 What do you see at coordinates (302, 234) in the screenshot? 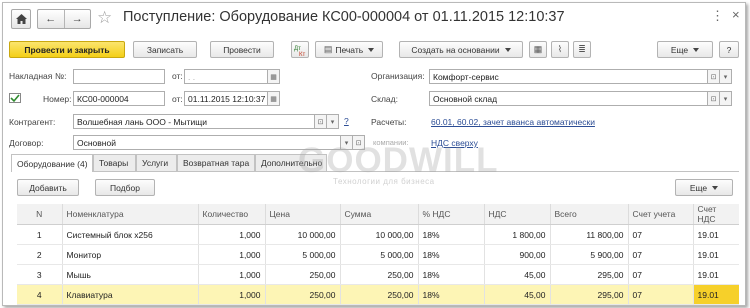
I see `price: 10 000,00` at bounding box center [302, 234].